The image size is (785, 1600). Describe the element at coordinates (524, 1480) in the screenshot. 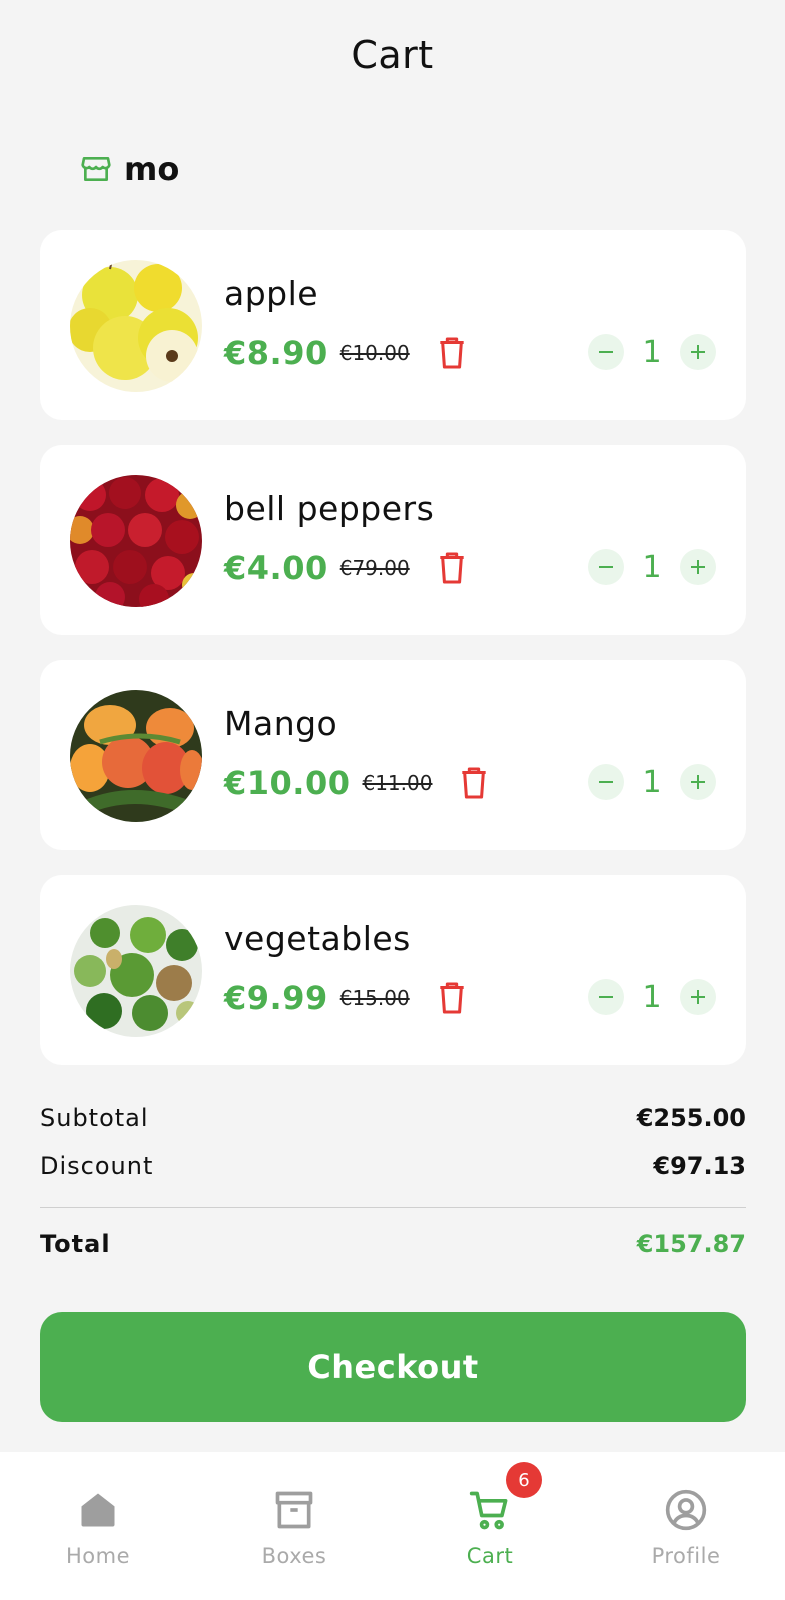

I see `cart-count-badge: 6` at that location.